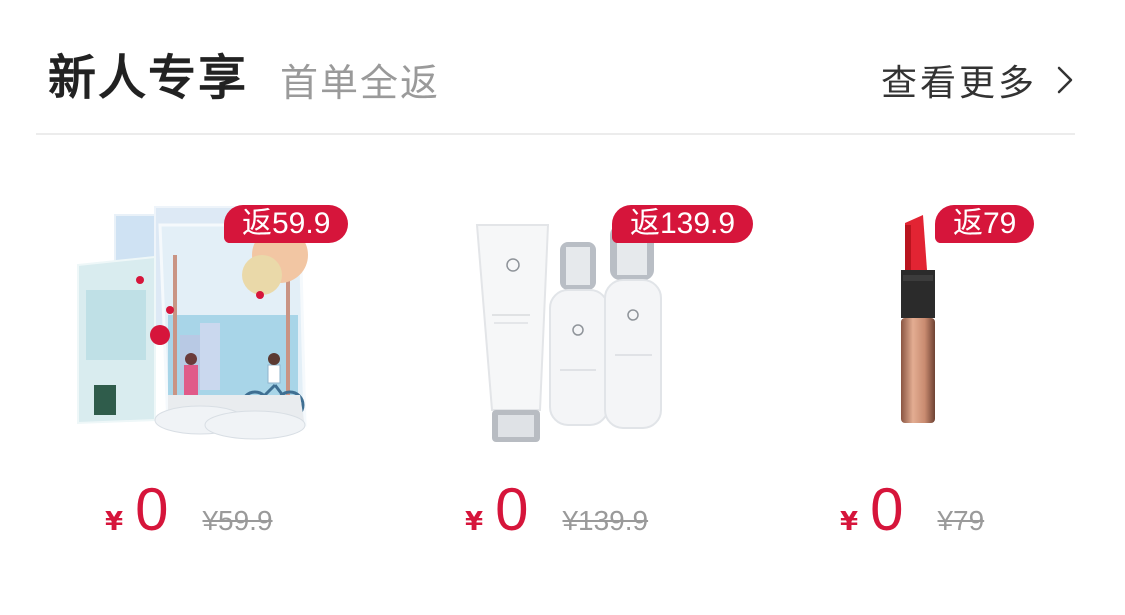 The width and height of the screenshot is (1125, 615). Describe the element at coordinates (360, 83) in the screenshot. I see `section-subtitle: 首单全返` at that location.